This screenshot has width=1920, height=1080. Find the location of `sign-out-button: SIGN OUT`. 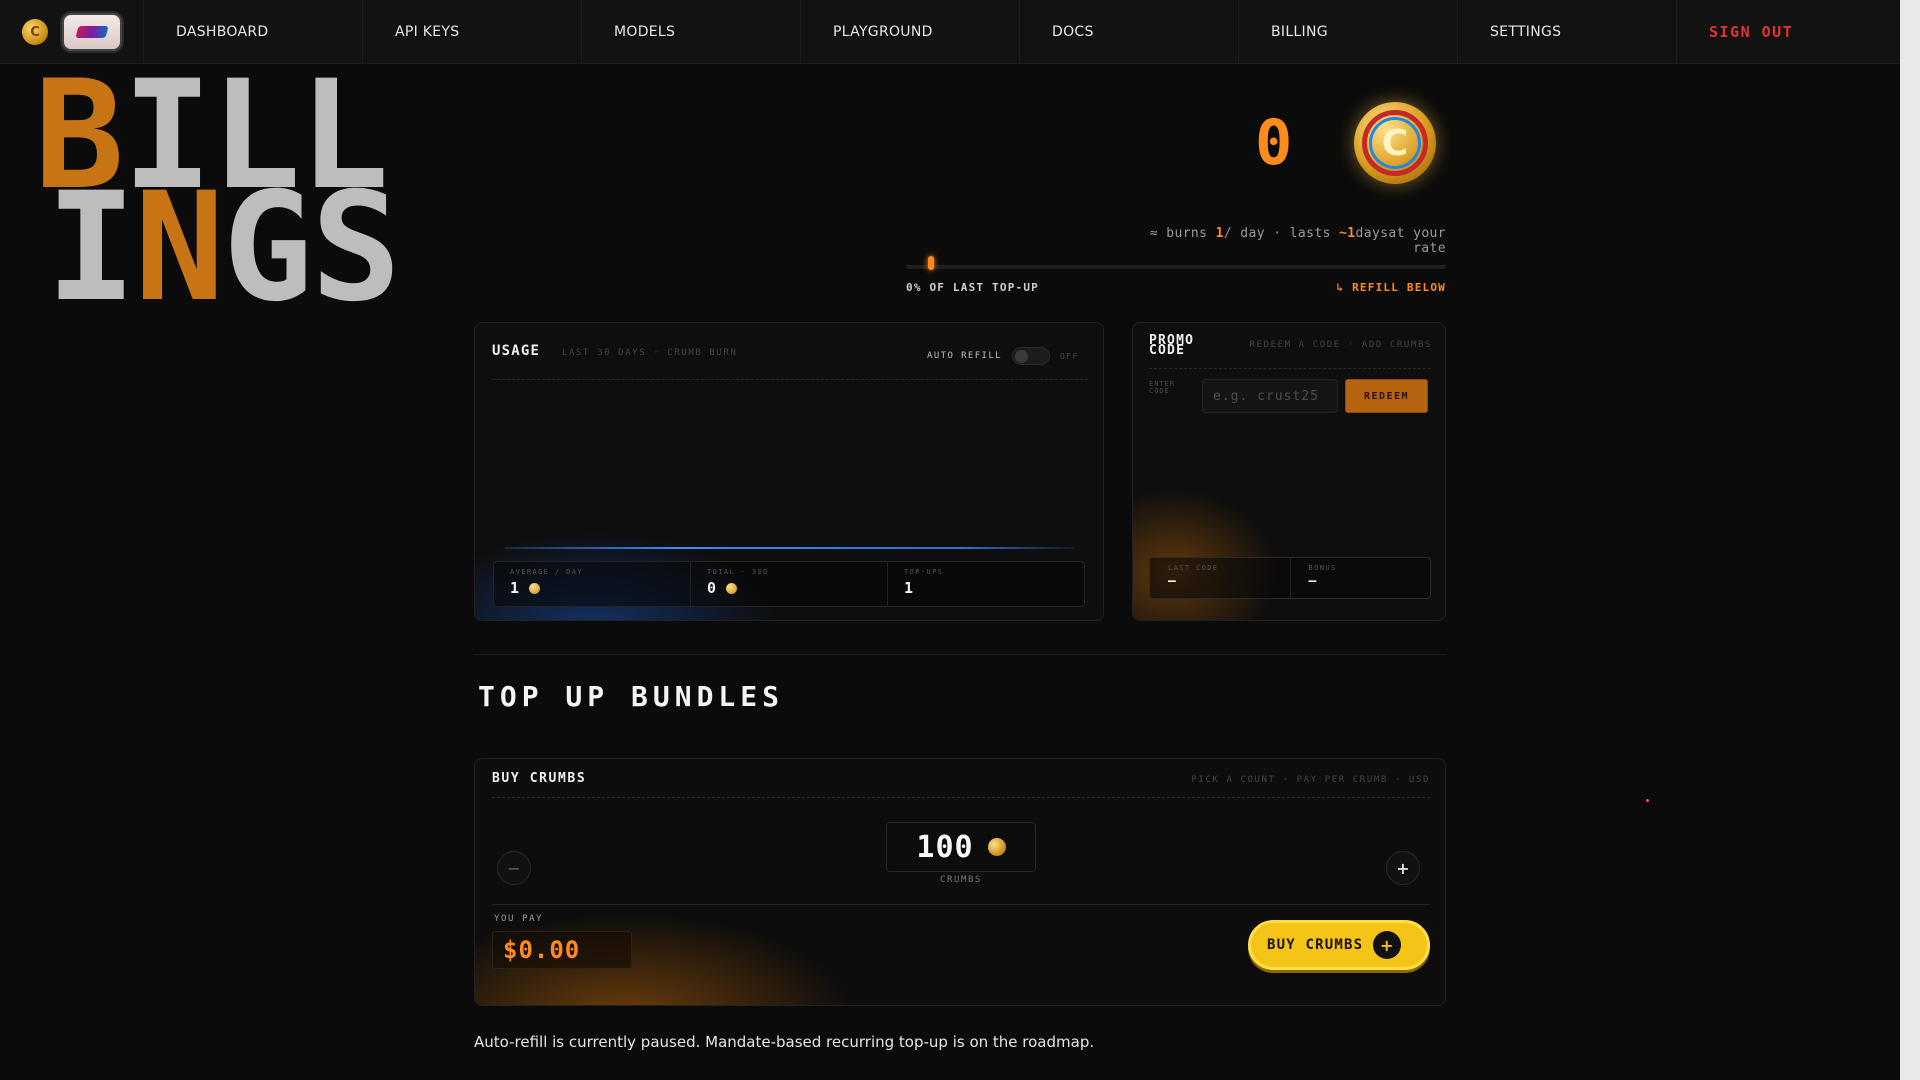

sign-out-button: SIGN OUT is located at coordinates (1786, 32).